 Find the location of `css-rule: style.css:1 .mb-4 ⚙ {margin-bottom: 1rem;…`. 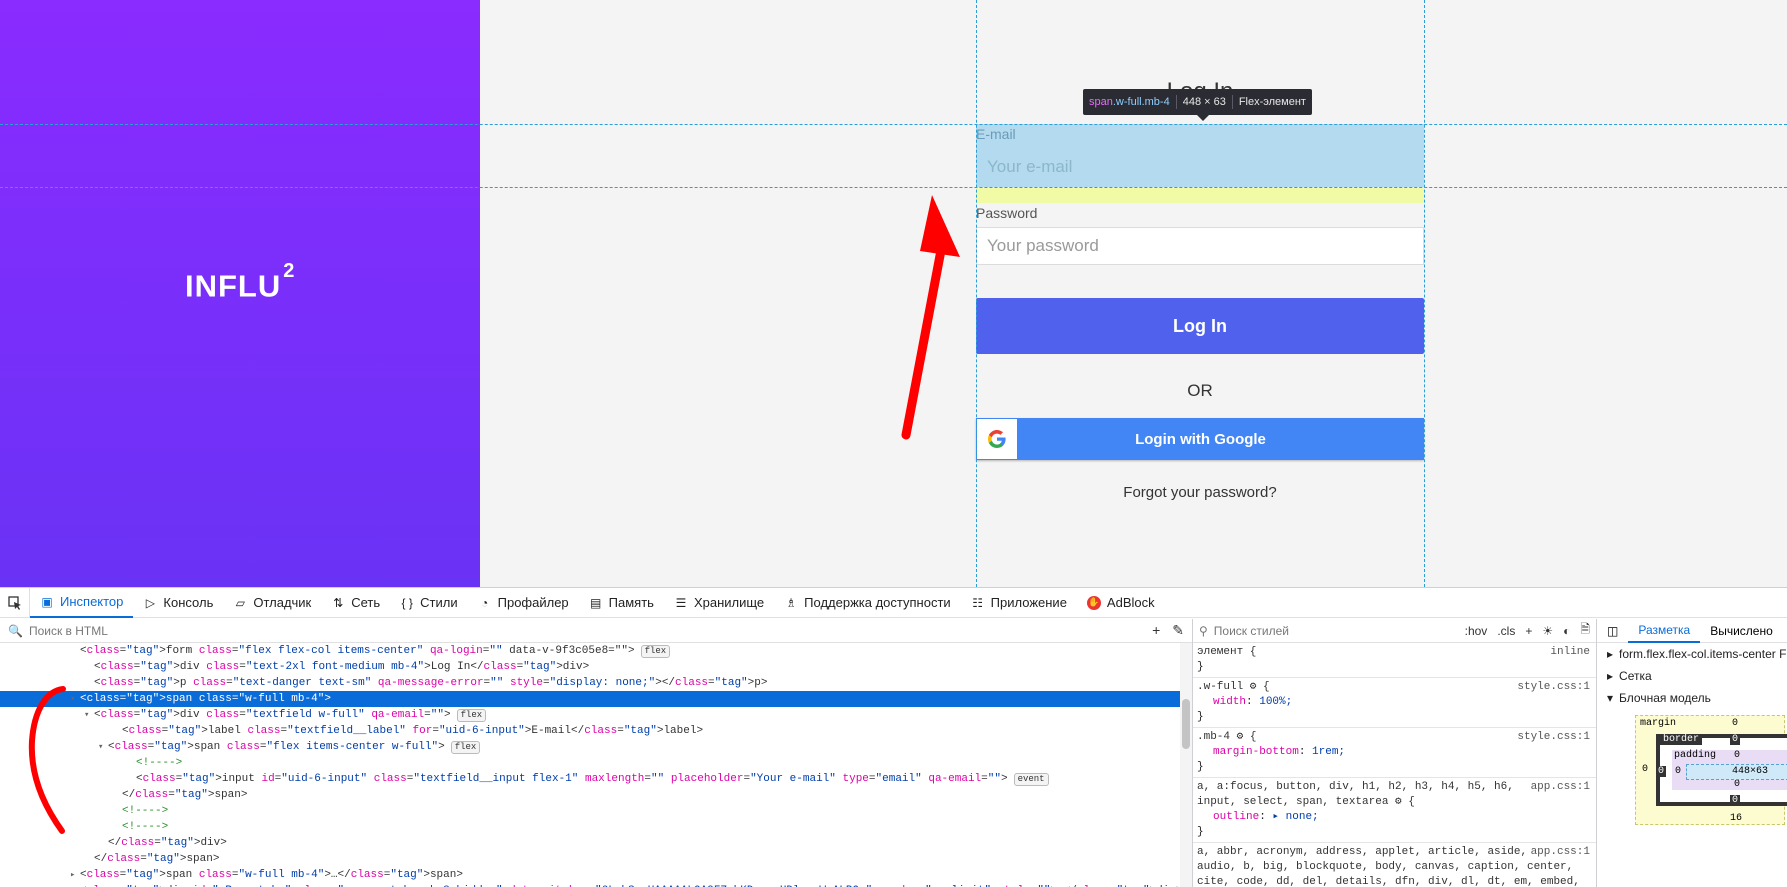

css-rule: style.css:1 .mb-4 ⚙ {margin-bottom: 1rem;… is located at coordinates (1394, 753).